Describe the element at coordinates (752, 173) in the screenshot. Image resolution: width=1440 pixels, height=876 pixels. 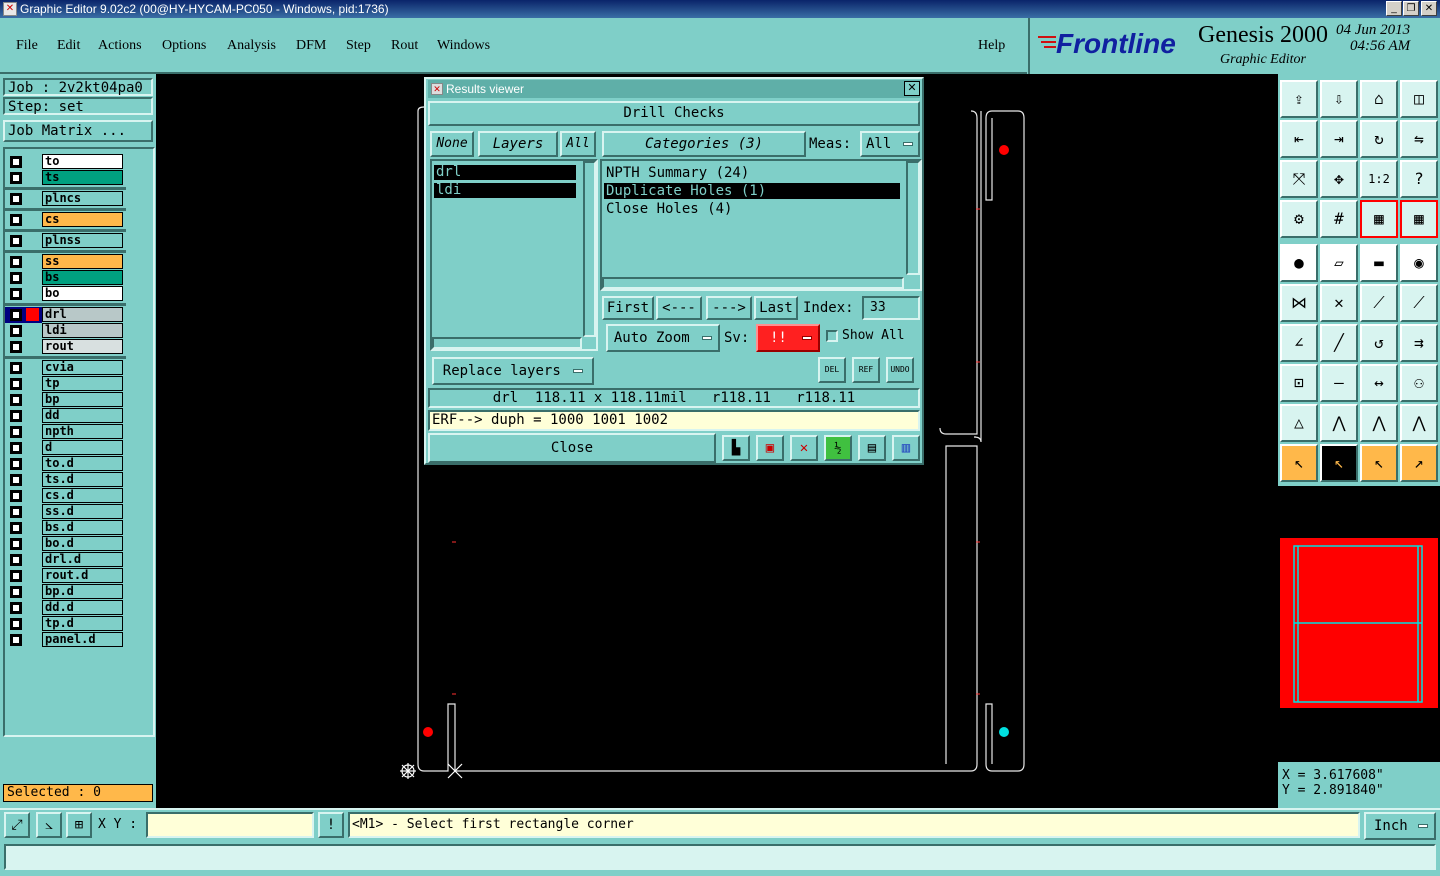
I see `category-item: NPTH Summary (24)` at that location.